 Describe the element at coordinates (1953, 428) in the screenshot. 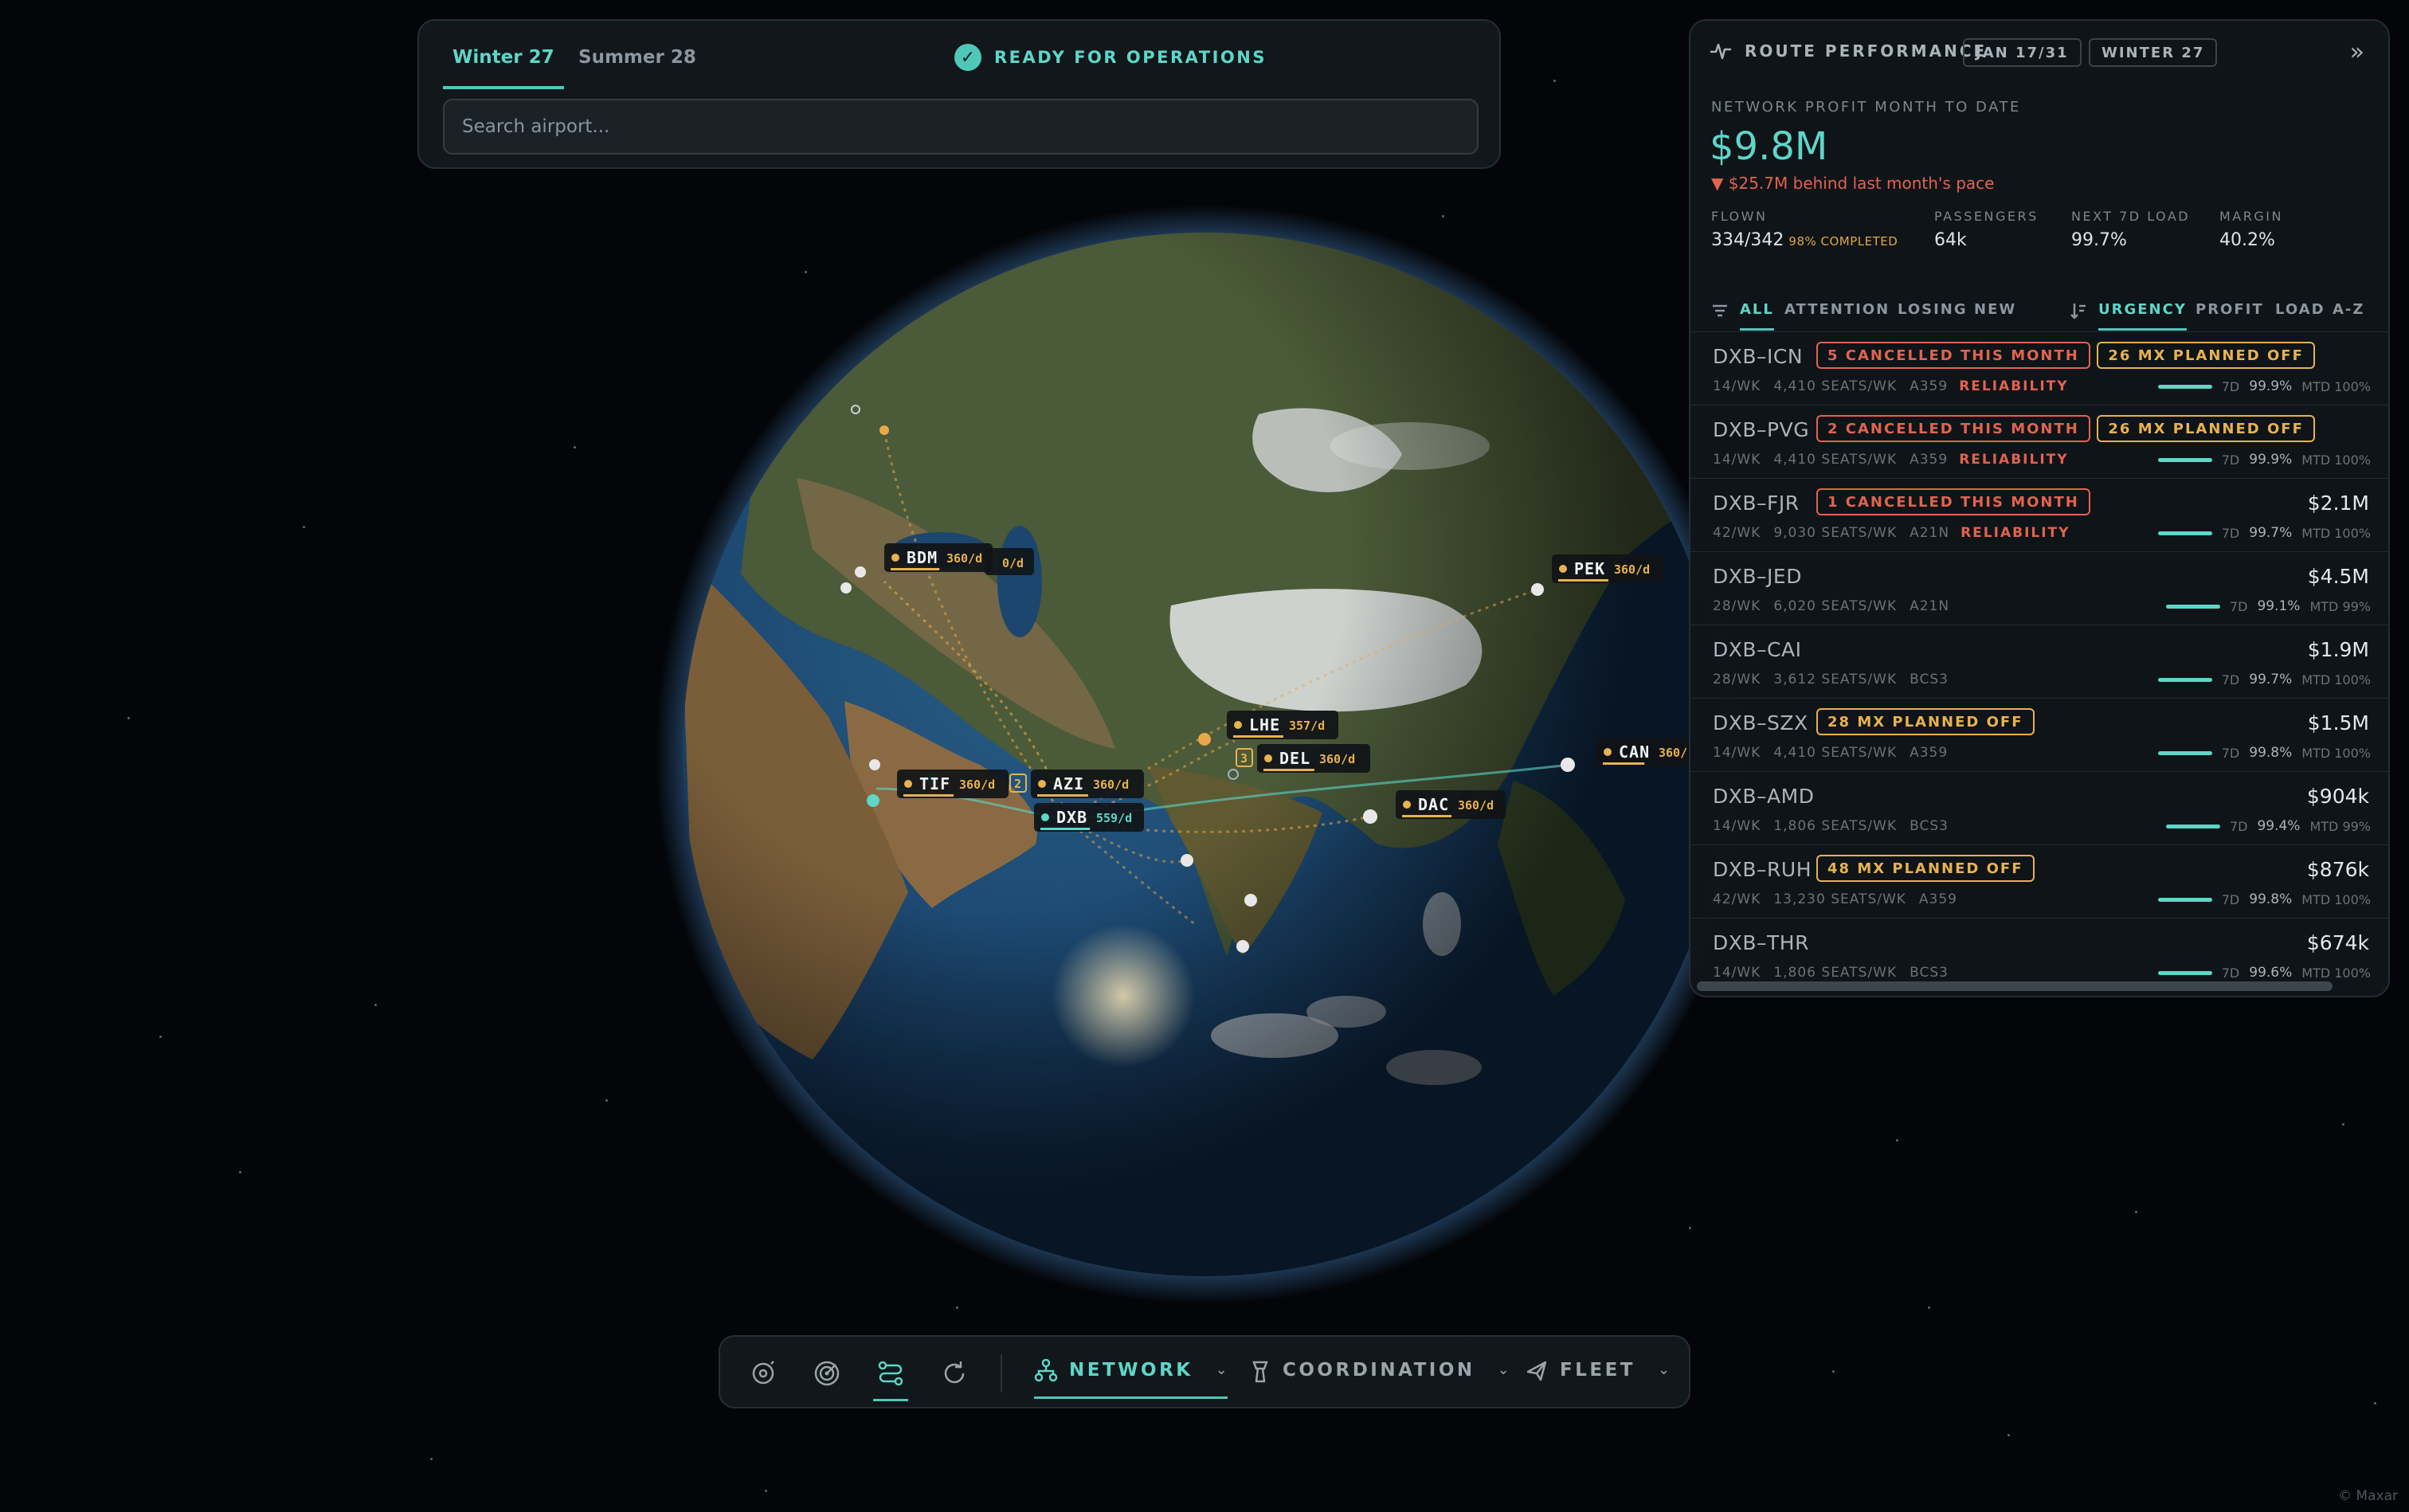

I see `cancellation-badge: 2 CANCELLED THIS MONTH` at that location.